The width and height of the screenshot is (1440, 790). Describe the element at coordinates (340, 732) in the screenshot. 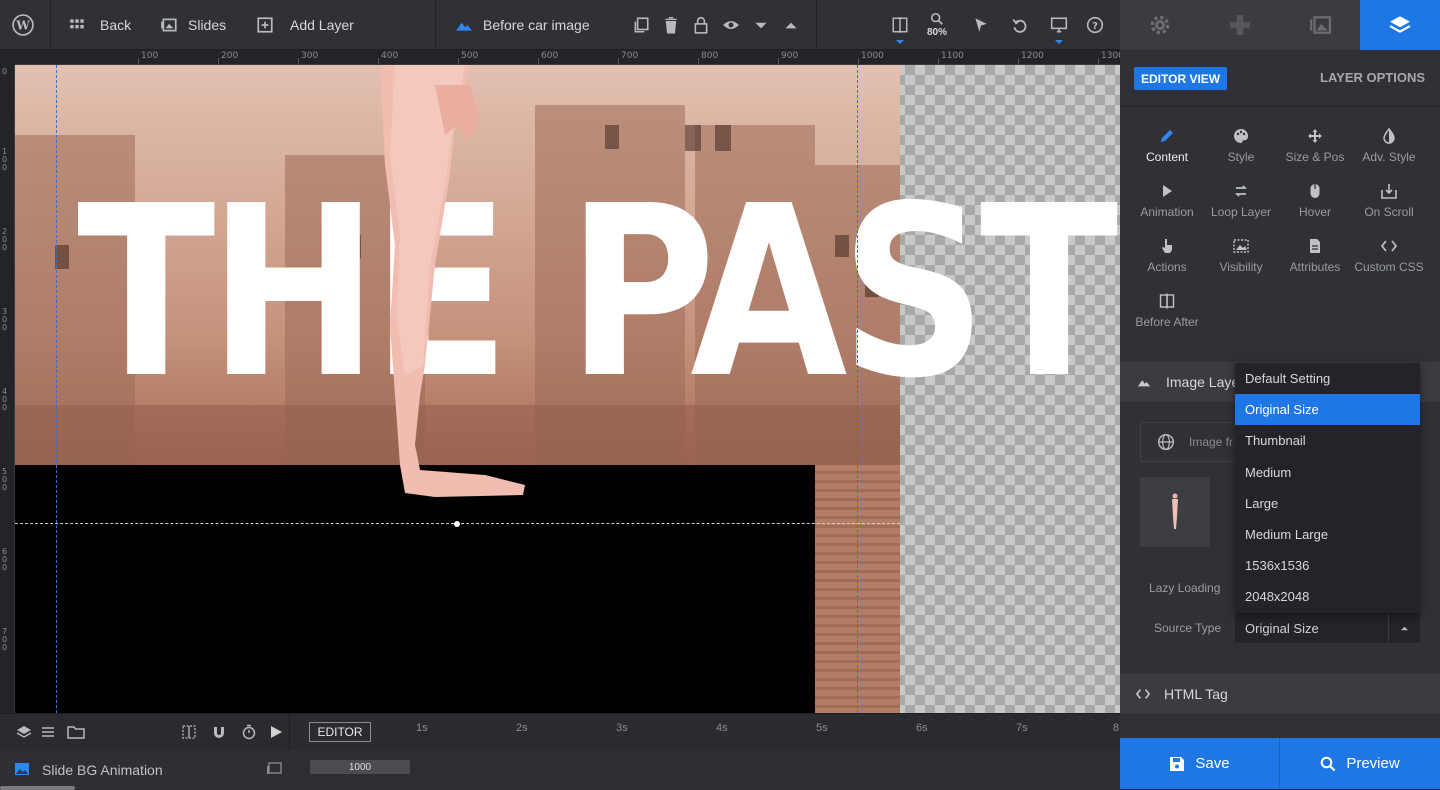

I see `editor-tag: EDITOR` at that location.